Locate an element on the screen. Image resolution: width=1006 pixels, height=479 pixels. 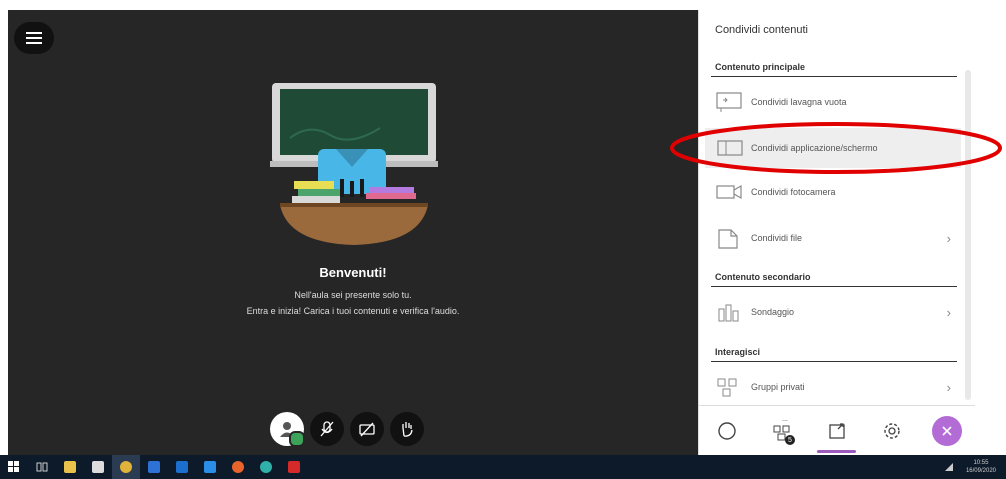
chrome-button is located at coordinates (126, 467).